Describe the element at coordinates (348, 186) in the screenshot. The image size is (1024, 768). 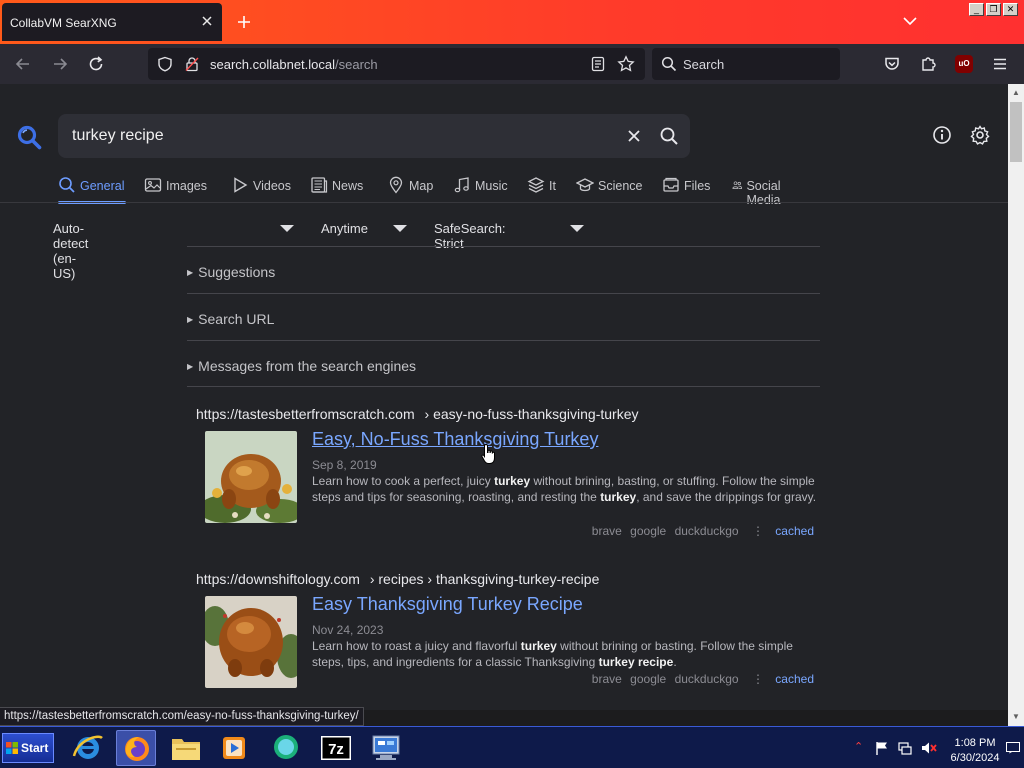
I see `tab-label: News` at that location.